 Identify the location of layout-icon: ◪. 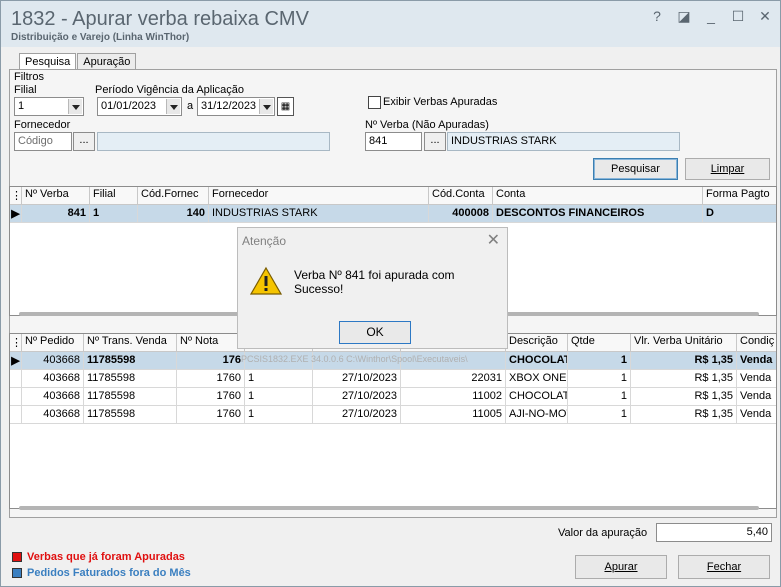
(684, 16).